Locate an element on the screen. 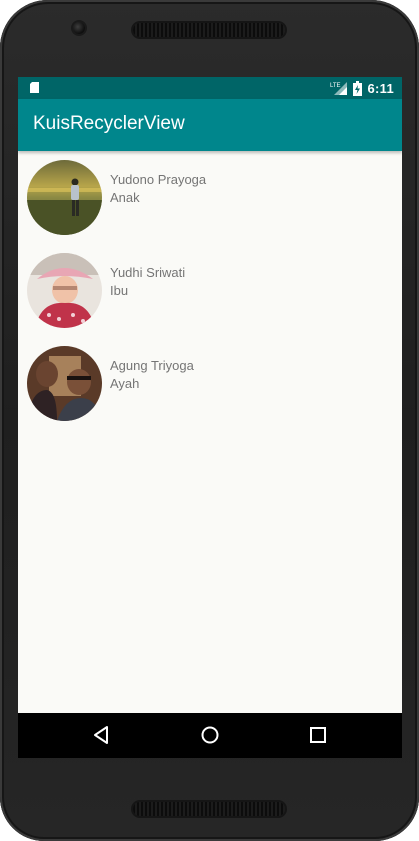 The height and width of the screenshot is (841, 419). item-name: Yudono Prayoga is located at coordinates (158, 179).